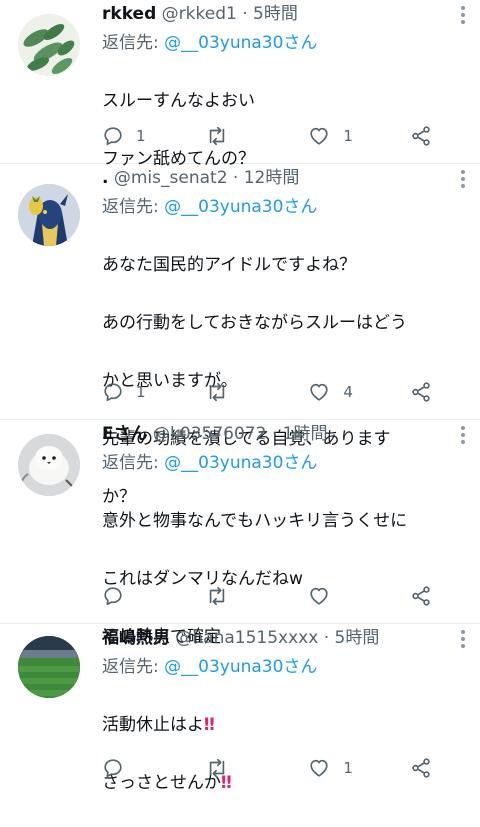 The image size is (480, 827). I want to click on tweet-header: . @mis_senat2 · 12時間, so click(282, 178).